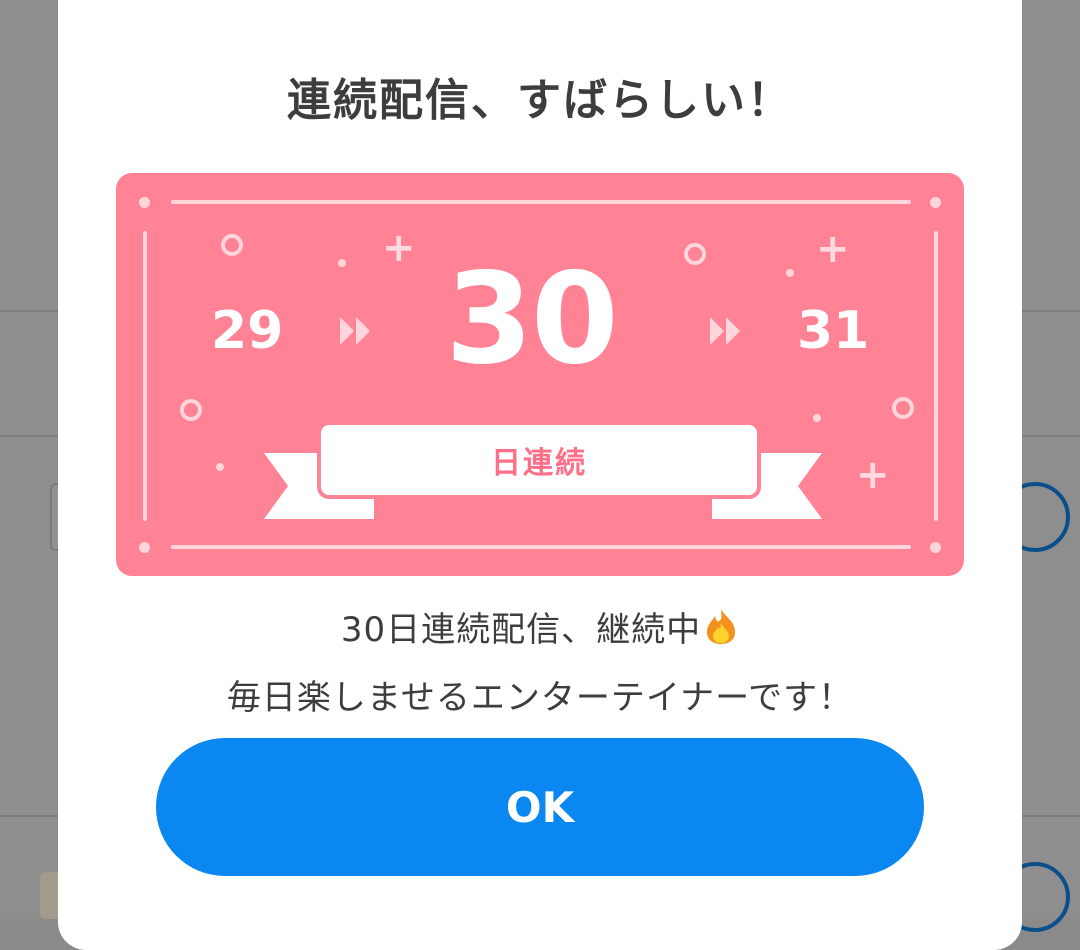 This screenshot has width=1080, height=950. I want to click on frame-line-right, so click(936, 376).